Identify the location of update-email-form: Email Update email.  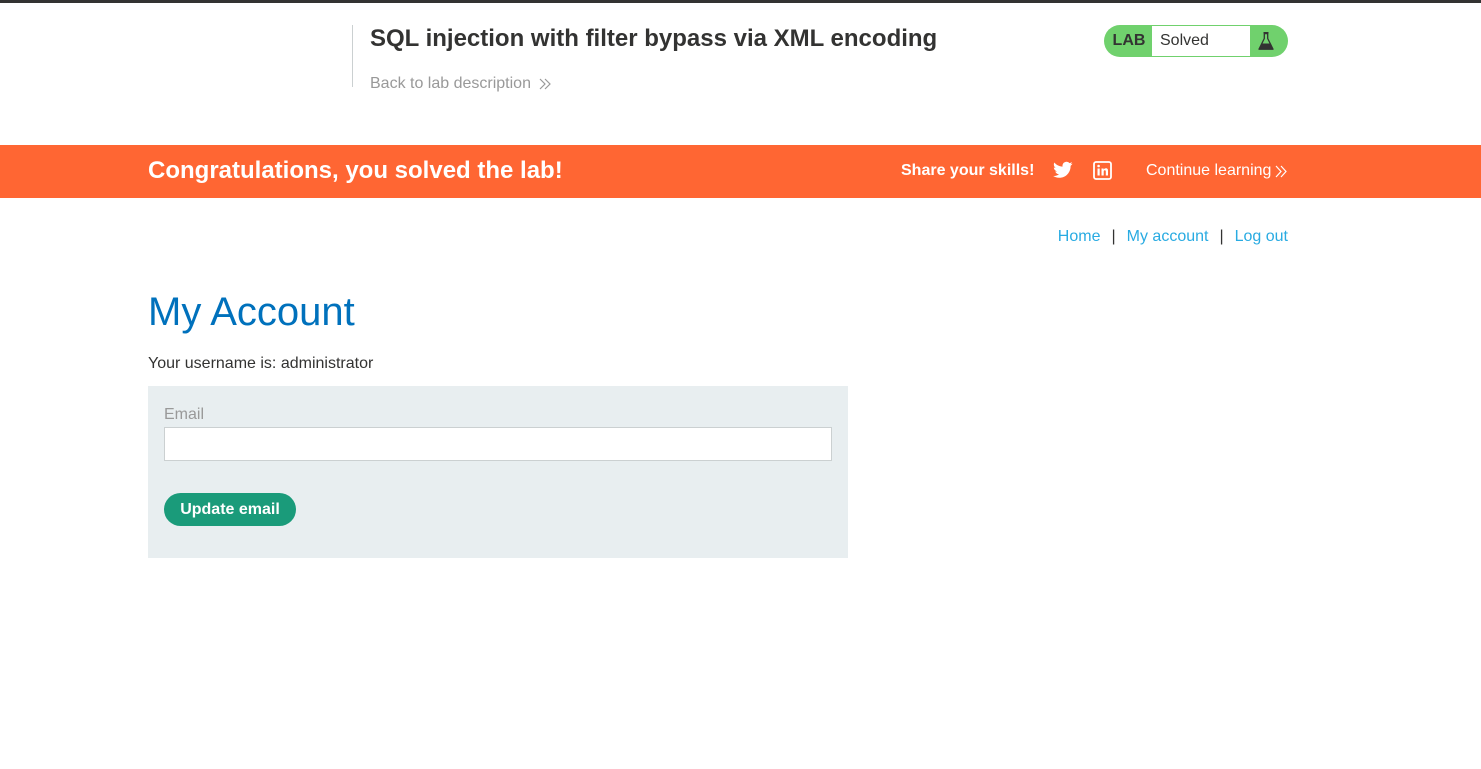
(498, 472).